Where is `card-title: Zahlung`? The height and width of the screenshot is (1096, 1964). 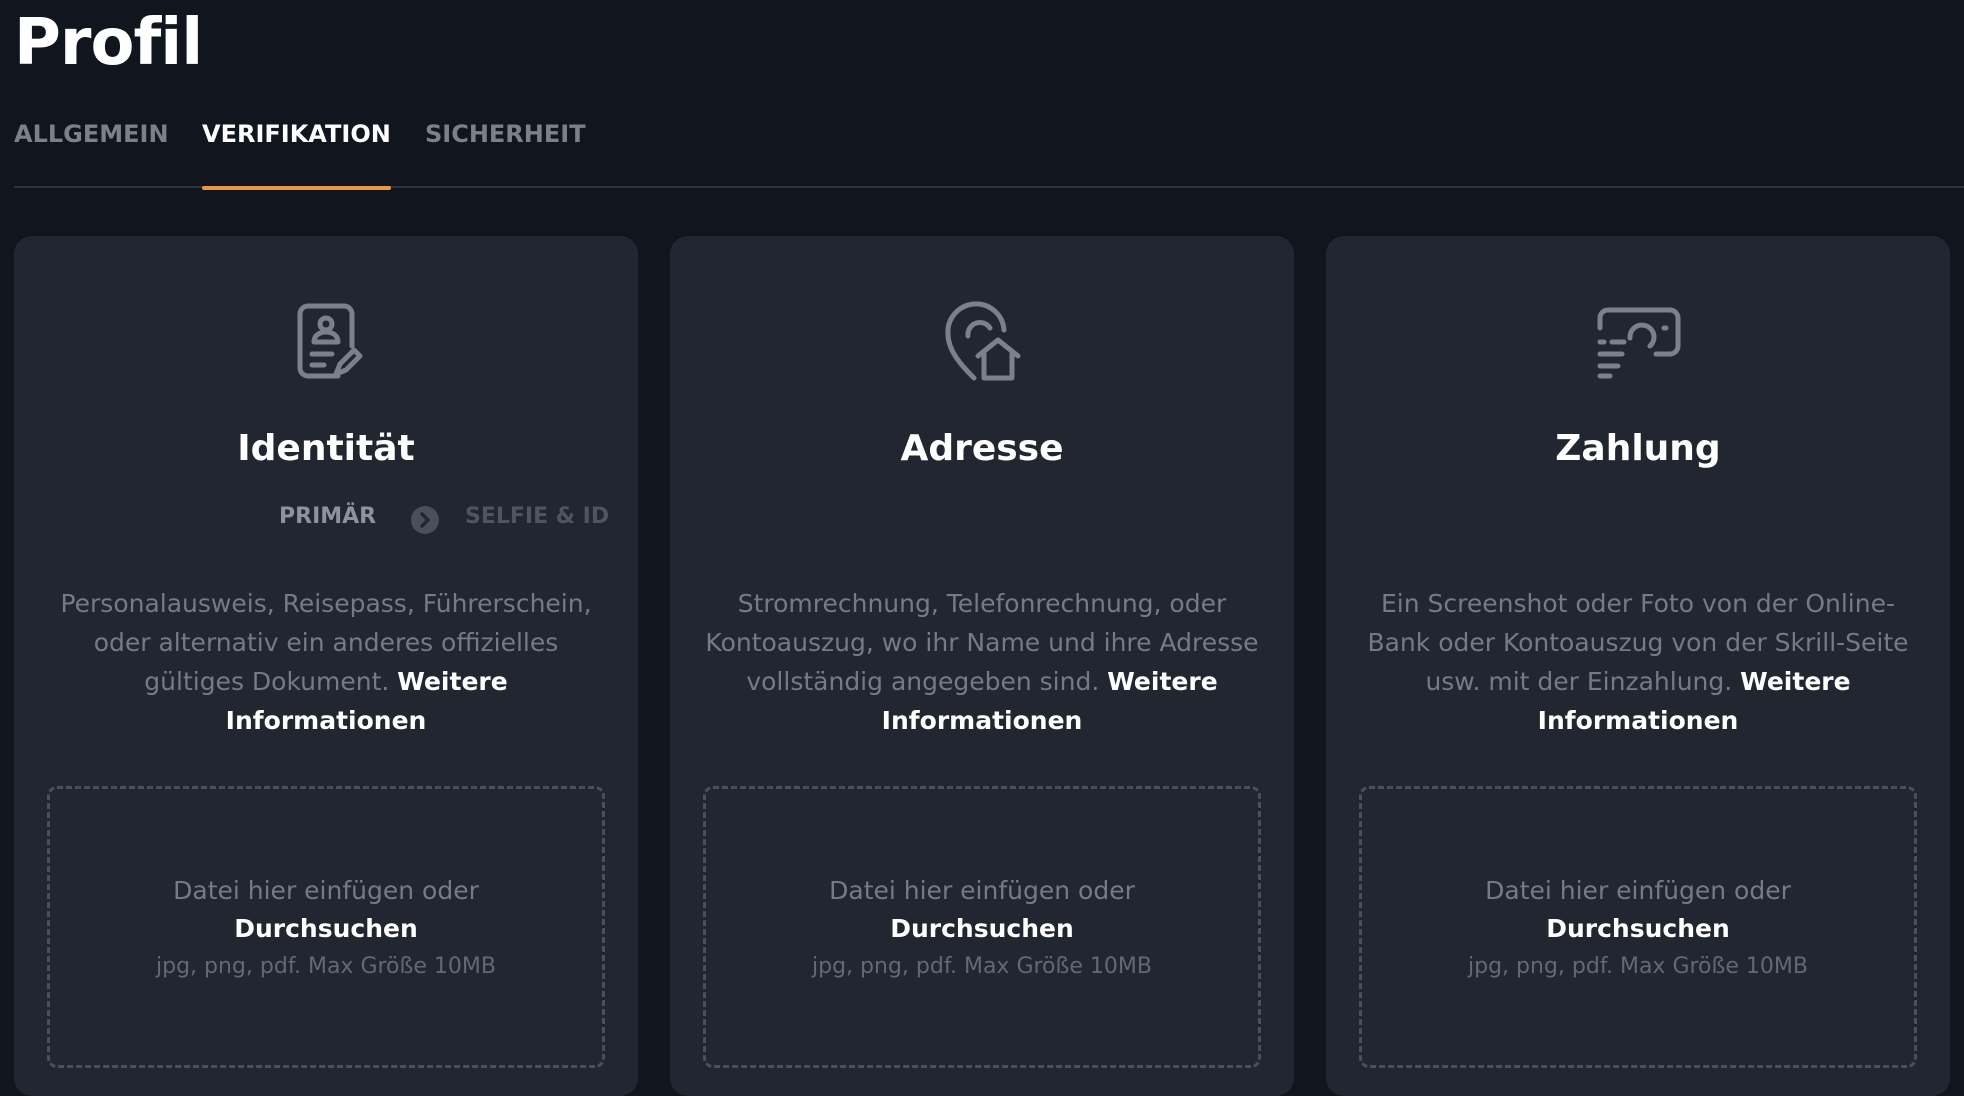 card-title: Zahlung is located at coordinates (1638, 448).